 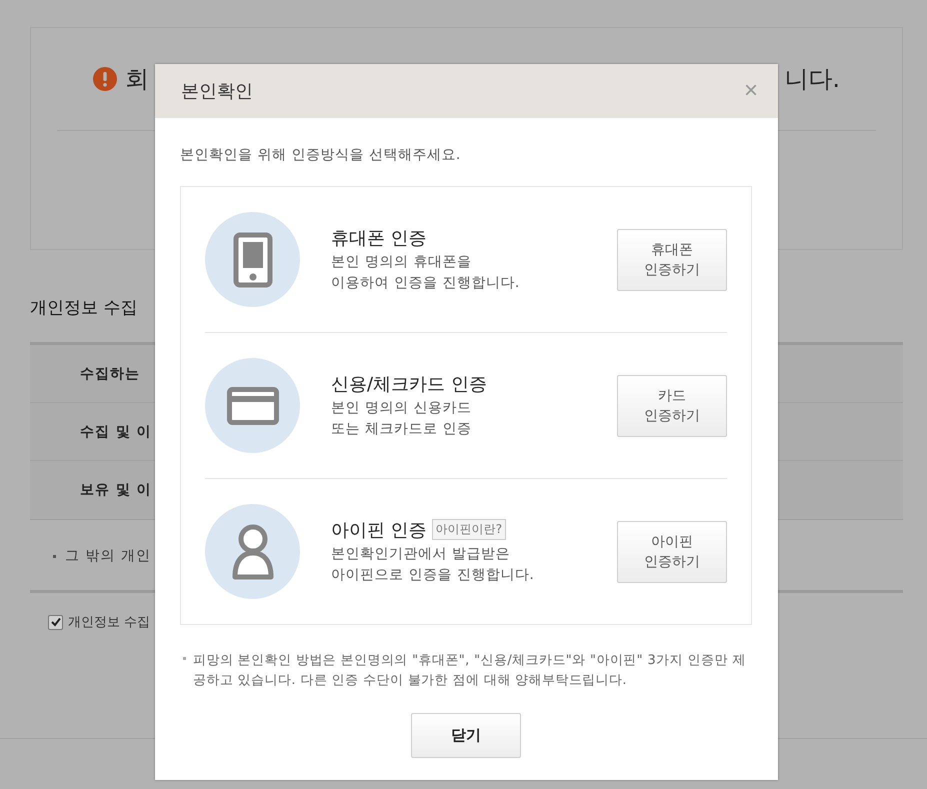 What do you see at coordinates (108, 556) in the screenshot?
I see `bullet-note: 그 밖의 개인` at bounding box center [108, 556].